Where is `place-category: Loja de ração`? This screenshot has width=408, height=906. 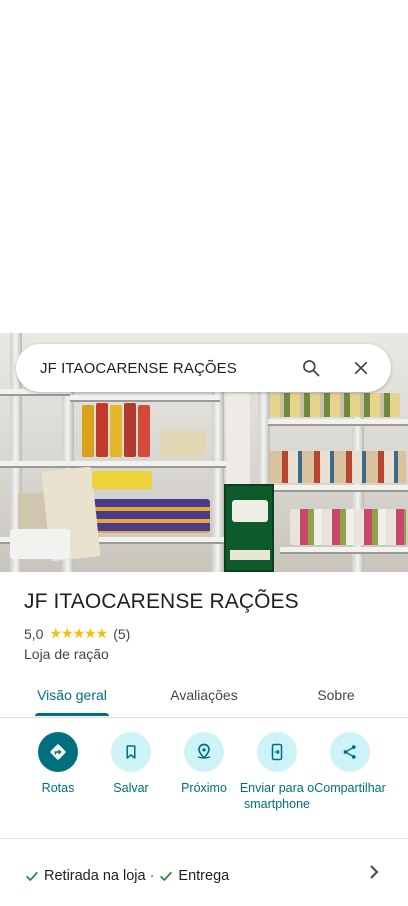 place-category: Loja de ração is located at coordinates (66, 654).